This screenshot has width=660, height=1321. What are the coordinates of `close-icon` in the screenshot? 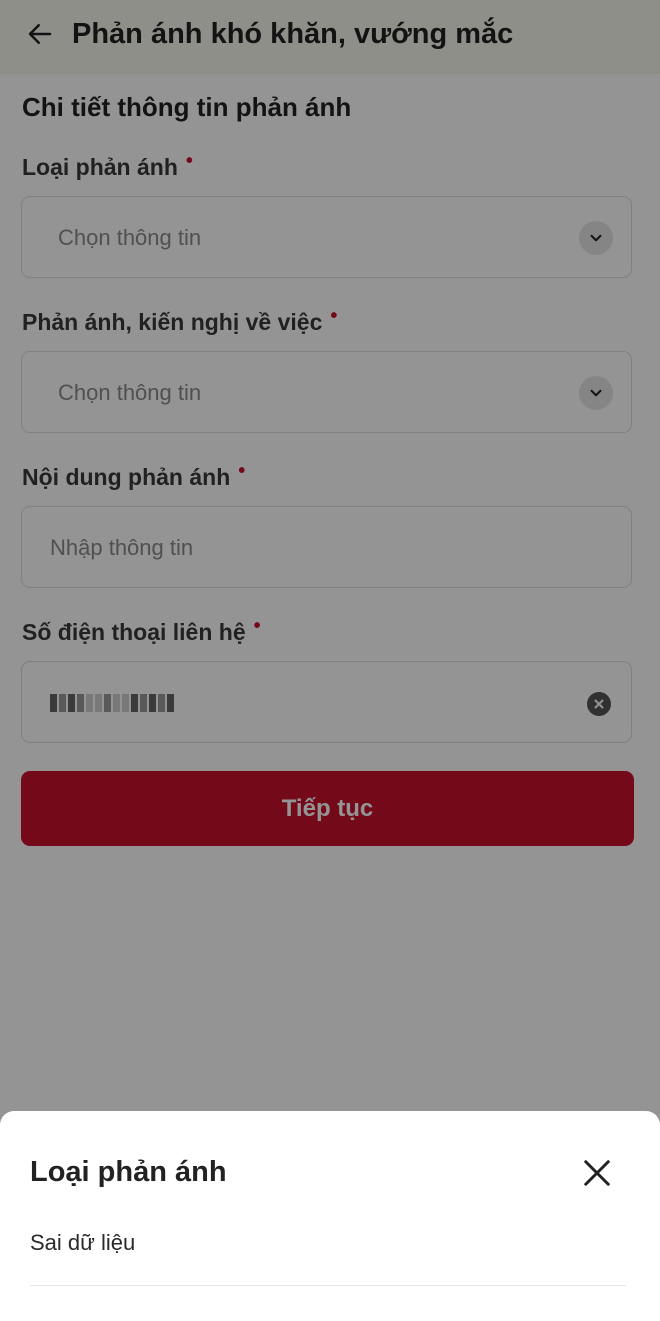 It's located at (597, 1173).